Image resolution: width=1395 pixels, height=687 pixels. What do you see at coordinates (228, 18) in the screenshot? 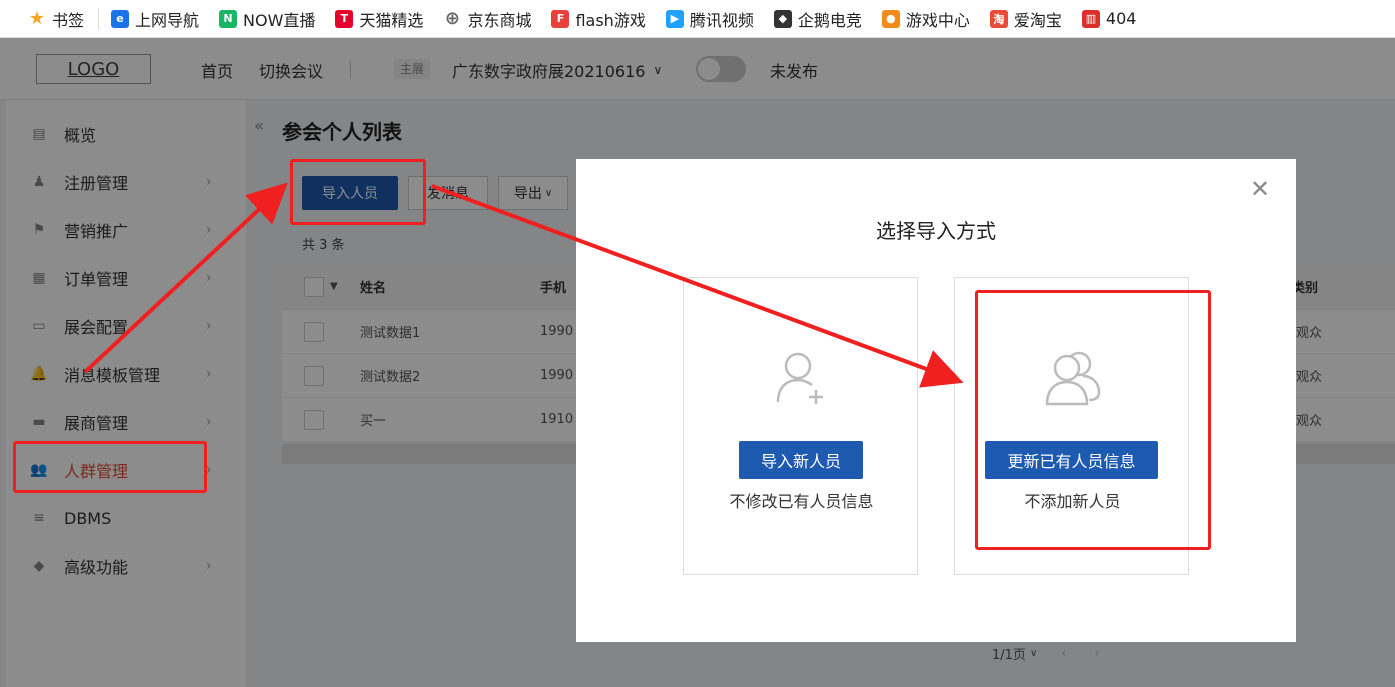
I see `now-live-icon: N` at bounding box center [228, 18].